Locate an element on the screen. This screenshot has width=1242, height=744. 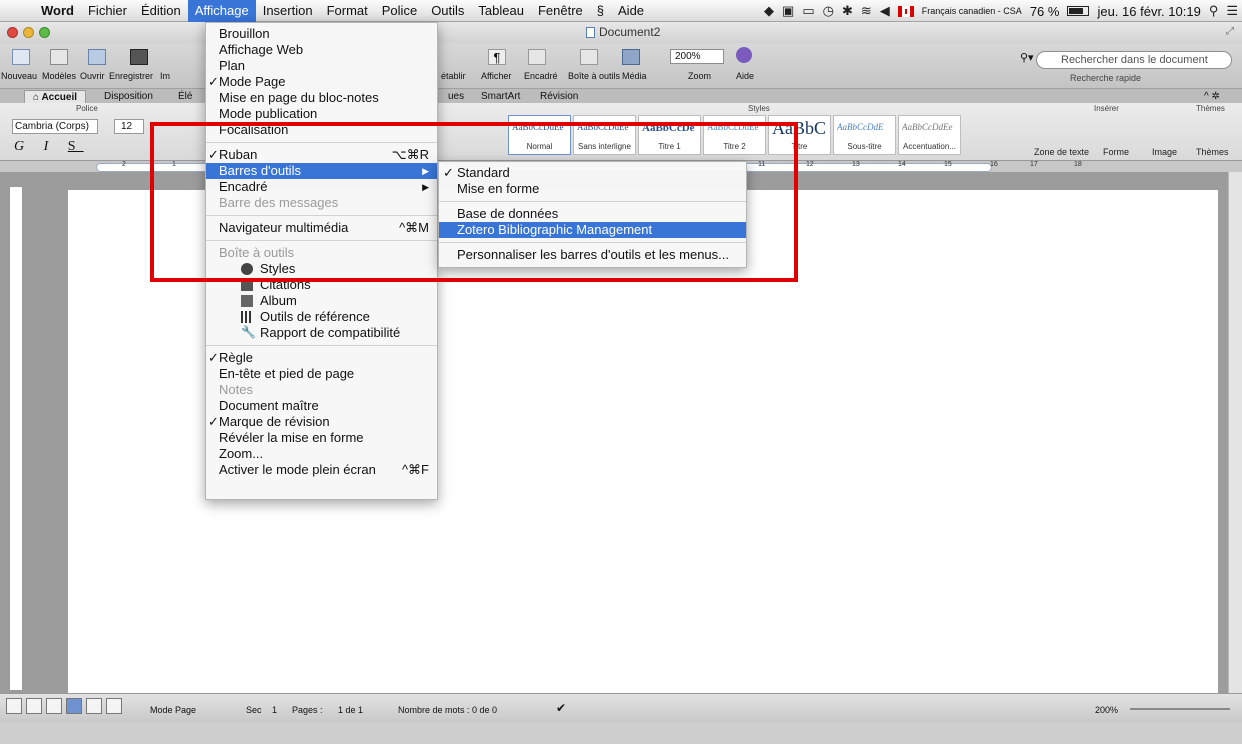
notification-list-icon: ☰ is located at coordinates (1232, 11).